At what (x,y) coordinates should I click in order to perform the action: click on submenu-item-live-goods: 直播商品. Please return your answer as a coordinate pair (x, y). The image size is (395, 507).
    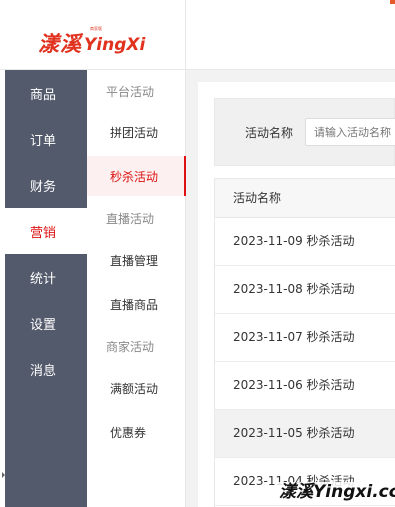
    Looking at the image, I should click on (136, 304).